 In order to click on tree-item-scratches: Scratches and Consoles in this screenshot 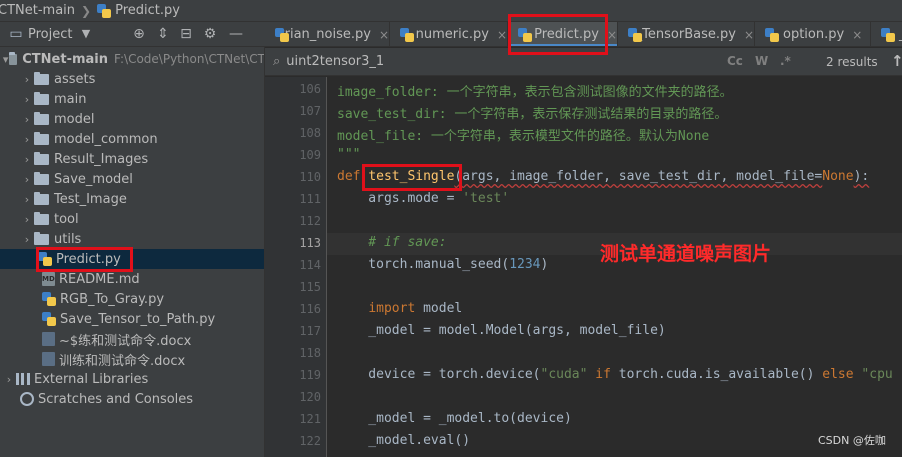, I will do `click(132, 399)`.